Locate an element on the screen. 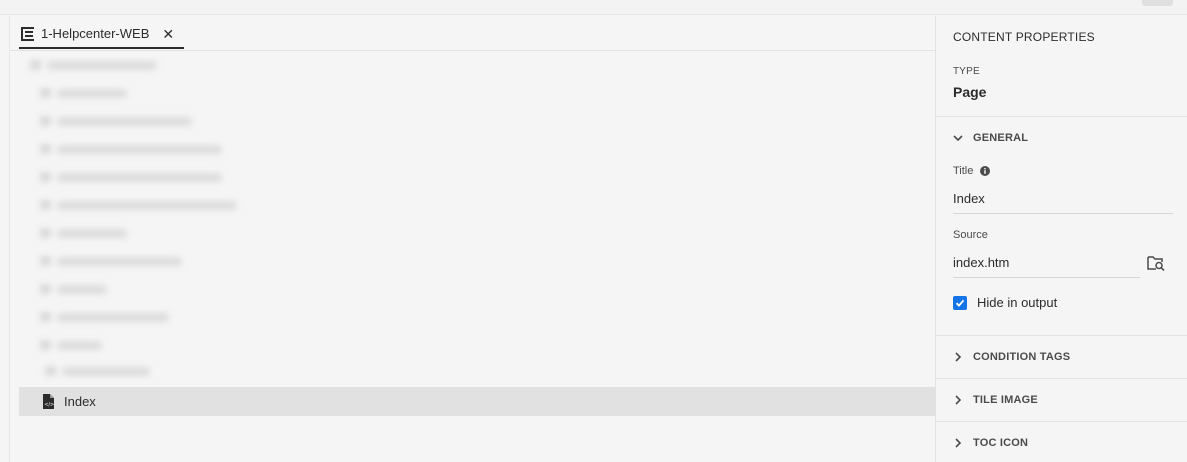 Image resolution: width=1187 pixels, height=462 pixels. source-label: Source is located at coordinates (970, 235).